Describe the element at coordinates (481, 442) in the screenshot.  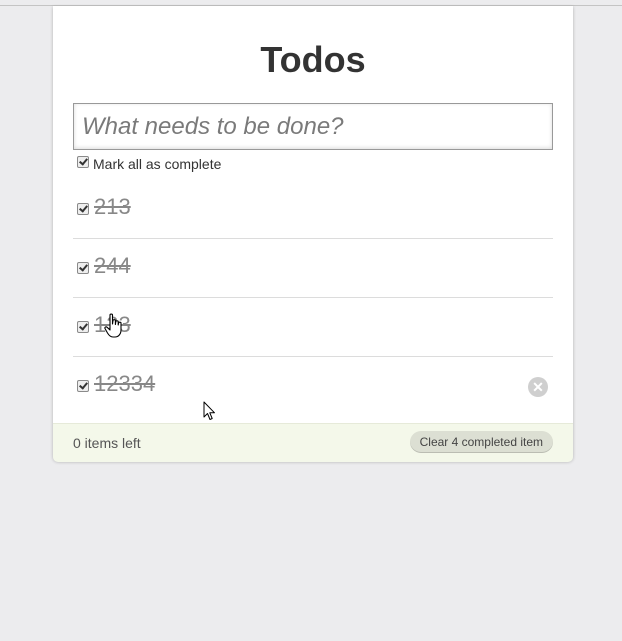
I see `clear-completed-button: Clear 4 completed item` at that location.